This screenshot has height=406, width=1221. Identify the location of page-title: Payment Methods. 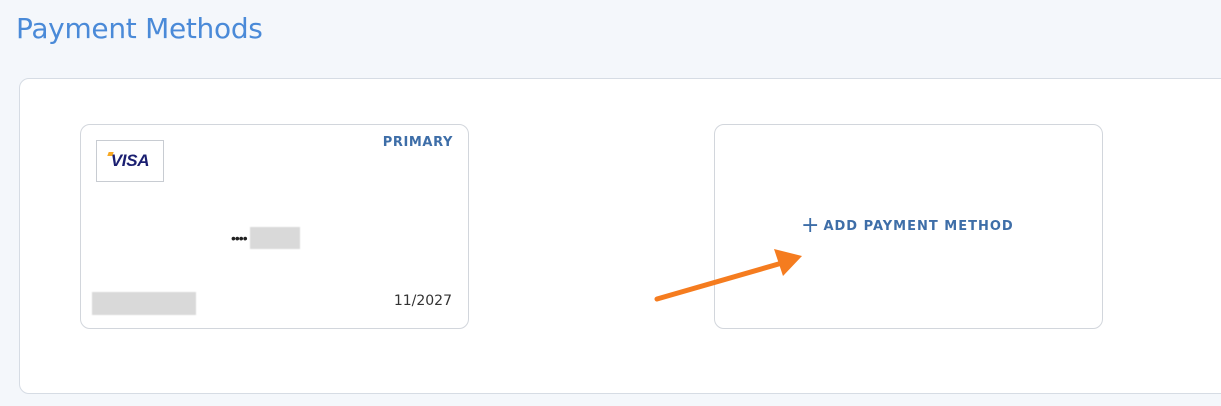
(139, 28).